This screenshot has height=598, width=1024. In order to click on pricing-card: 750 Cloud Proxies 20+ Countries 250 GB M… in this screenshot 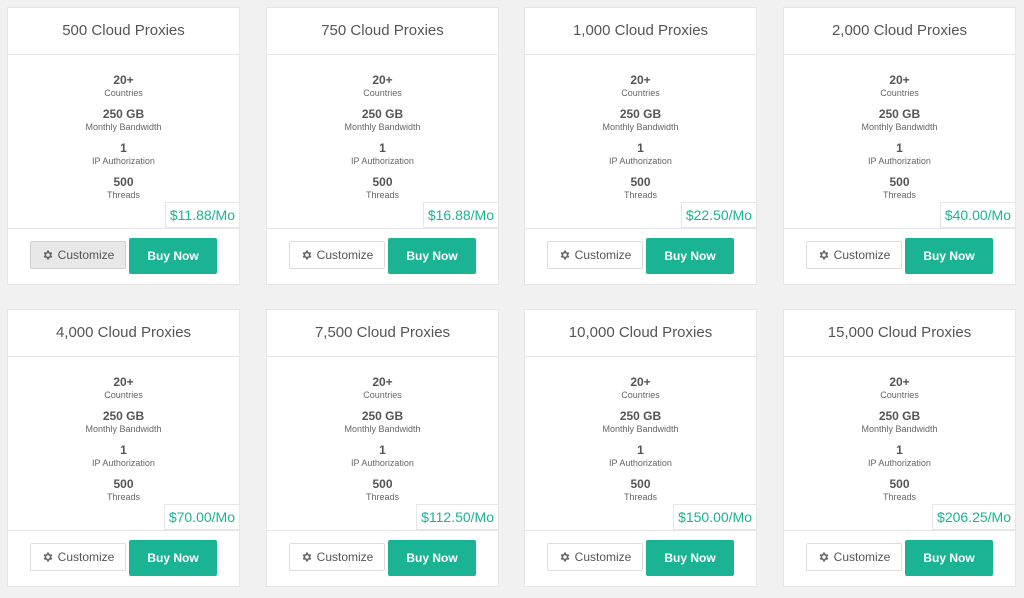, I will do `click(382, 146)`.